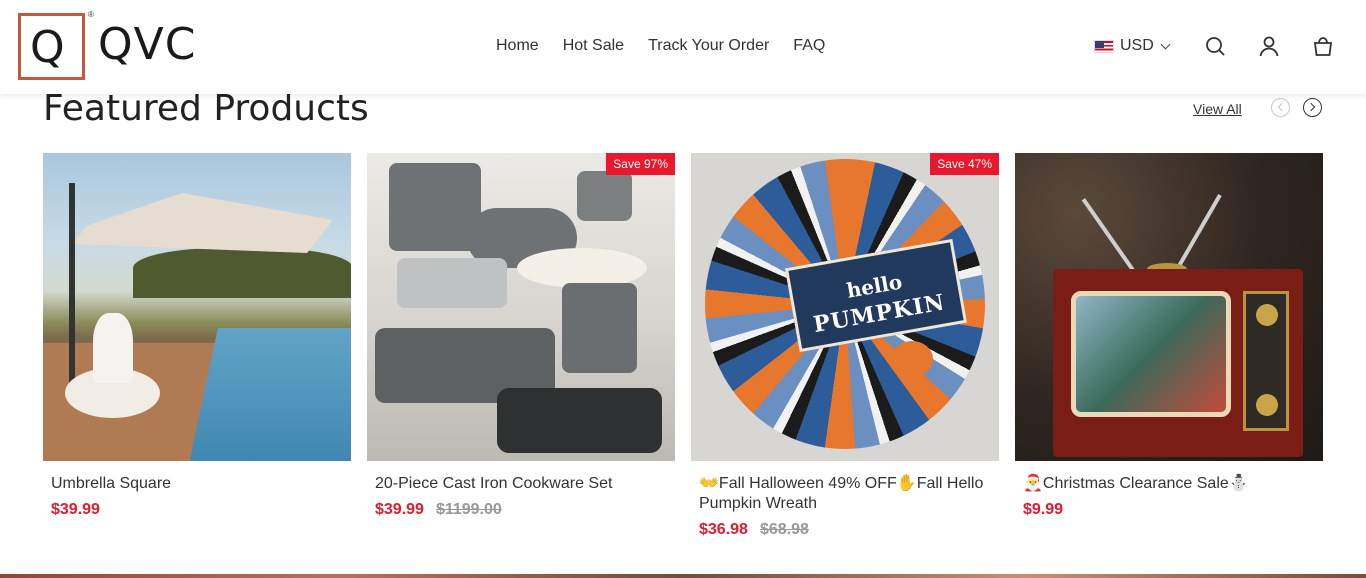  What do you see at coordinates (521, 307) in the screenshot?
I see `product-image-cookware` at bounding box center [521, 307].